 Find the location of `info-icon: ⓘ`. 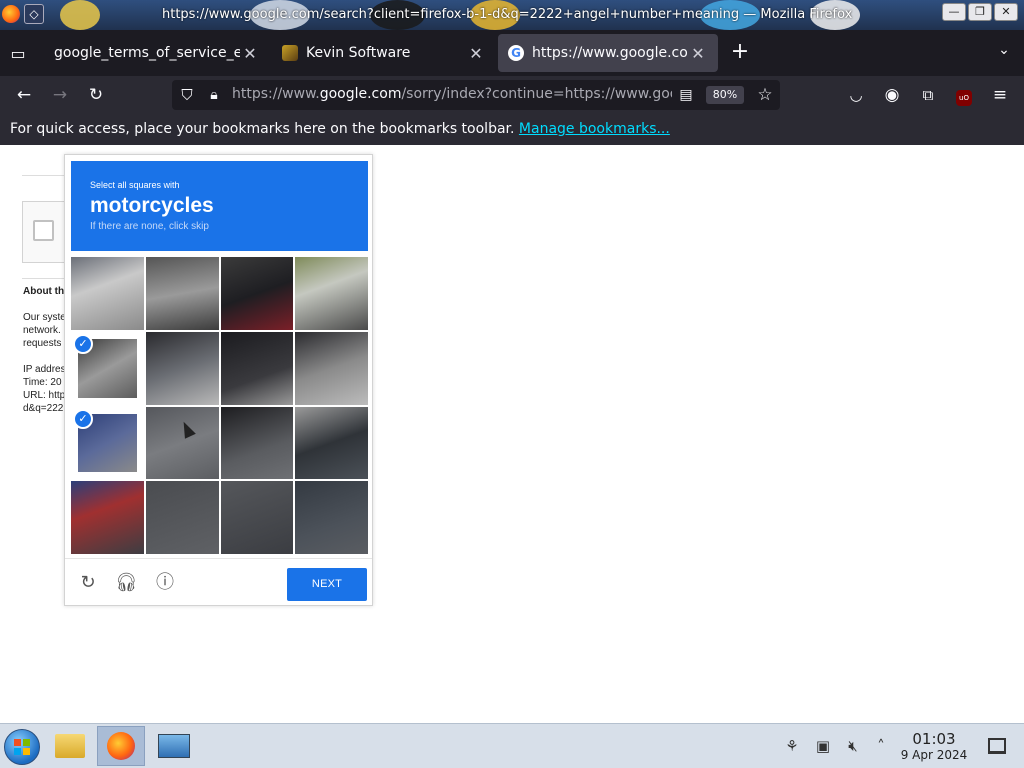

info-icon: ⓘ is located at coordinates (165, 583).